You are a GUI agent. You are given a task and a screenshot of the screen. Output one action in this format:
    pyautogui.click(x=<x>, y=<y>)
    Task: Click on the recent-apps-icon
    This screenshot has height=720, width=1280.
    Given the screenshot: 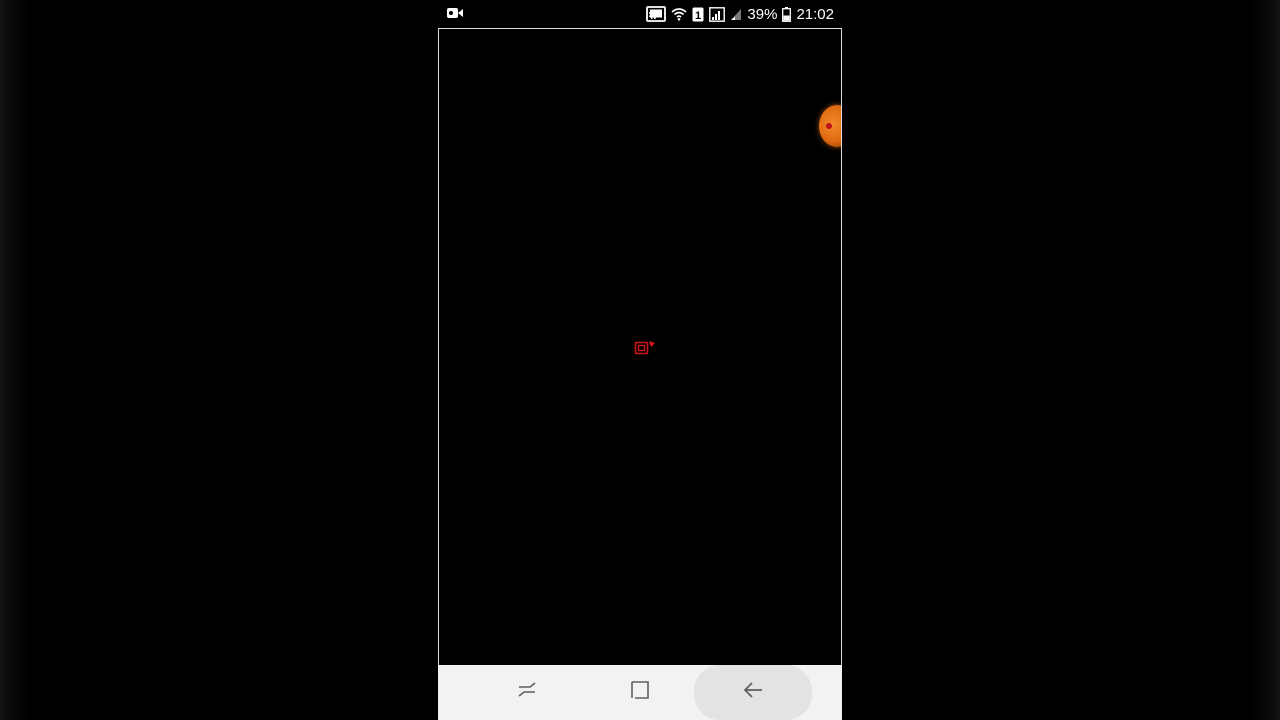 What is the action you would take?
    pyautogui.click(x=527, y=692)
    